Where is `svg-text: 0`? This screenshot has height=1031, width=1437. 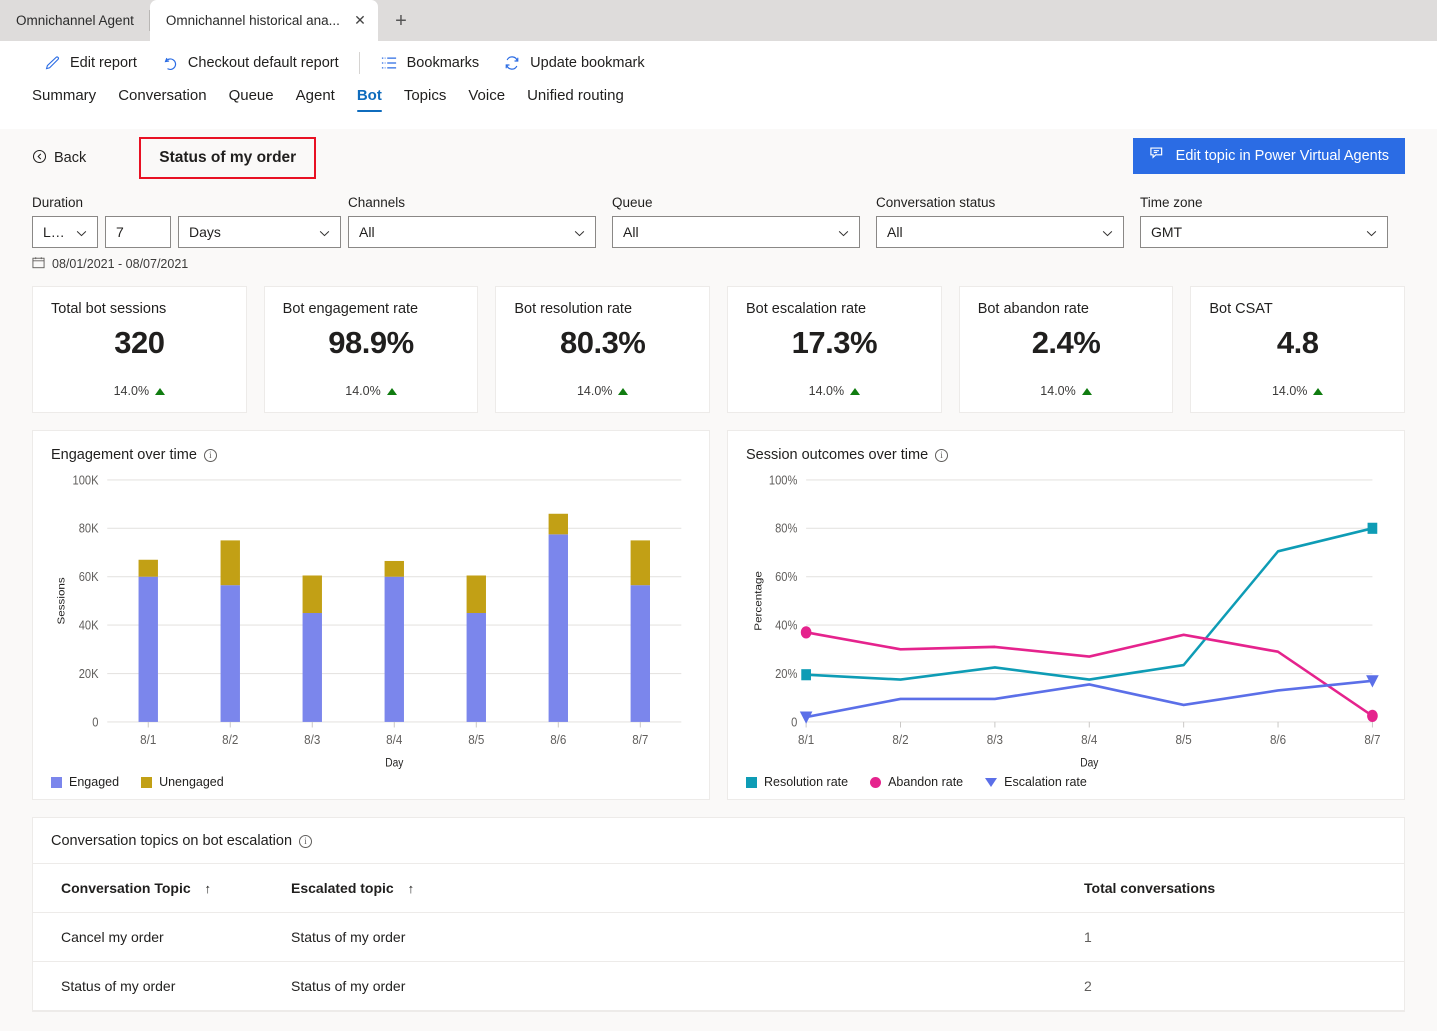
svg-text: 0 is located at coordinates (95, 722).